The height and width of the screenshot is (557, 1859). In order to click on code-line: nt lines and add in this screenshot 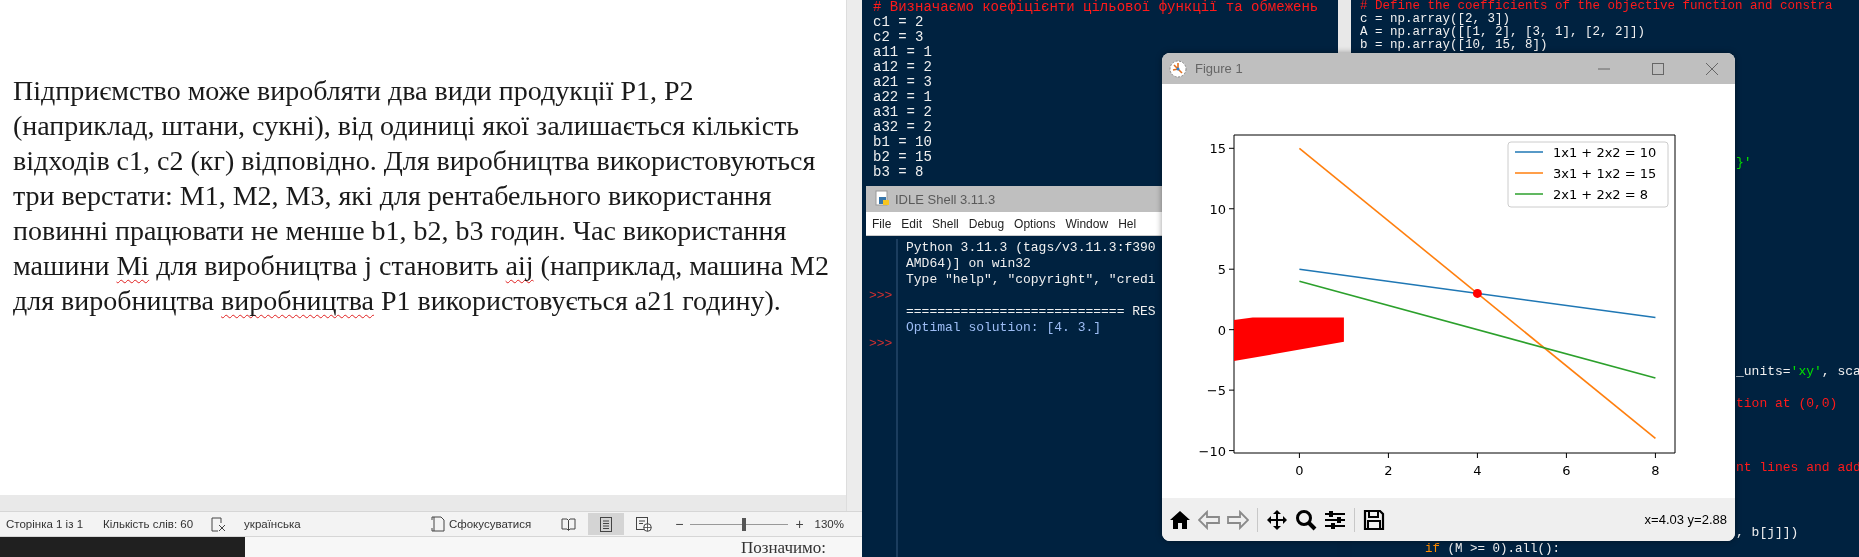, I will do `click(1797, 468)`.